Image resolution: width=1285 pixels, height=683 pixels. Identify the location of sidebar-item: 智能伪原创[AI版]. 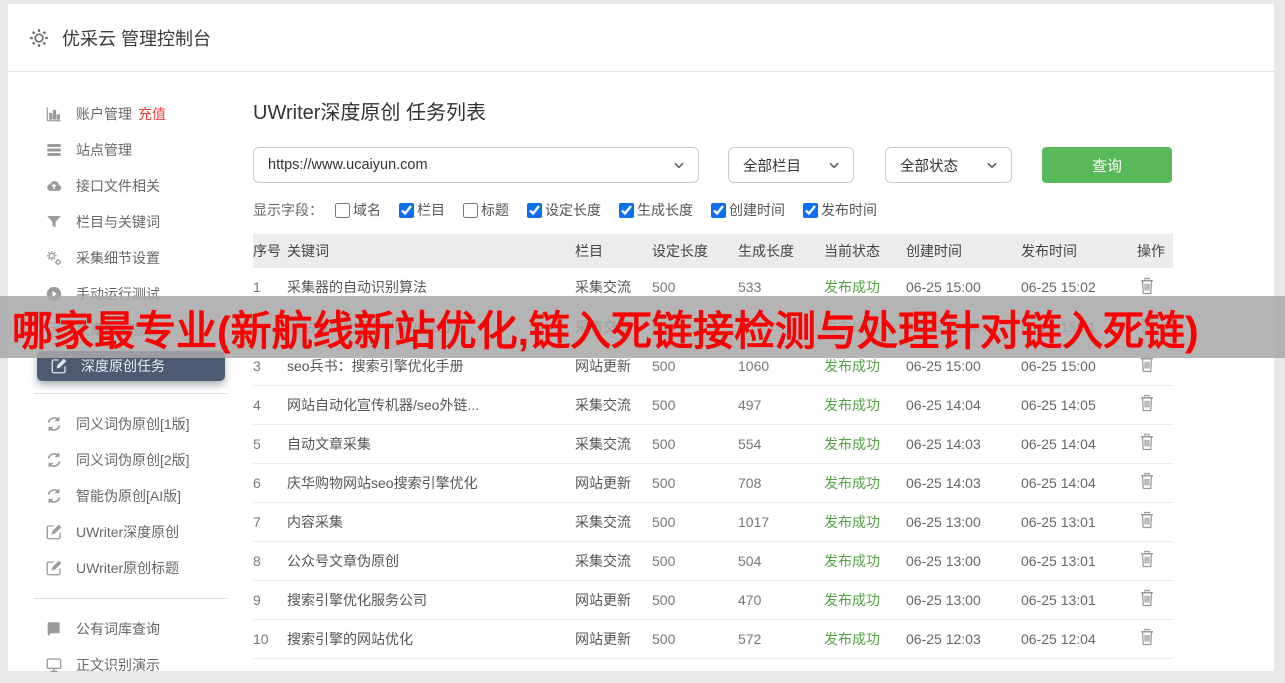
(130, 496).